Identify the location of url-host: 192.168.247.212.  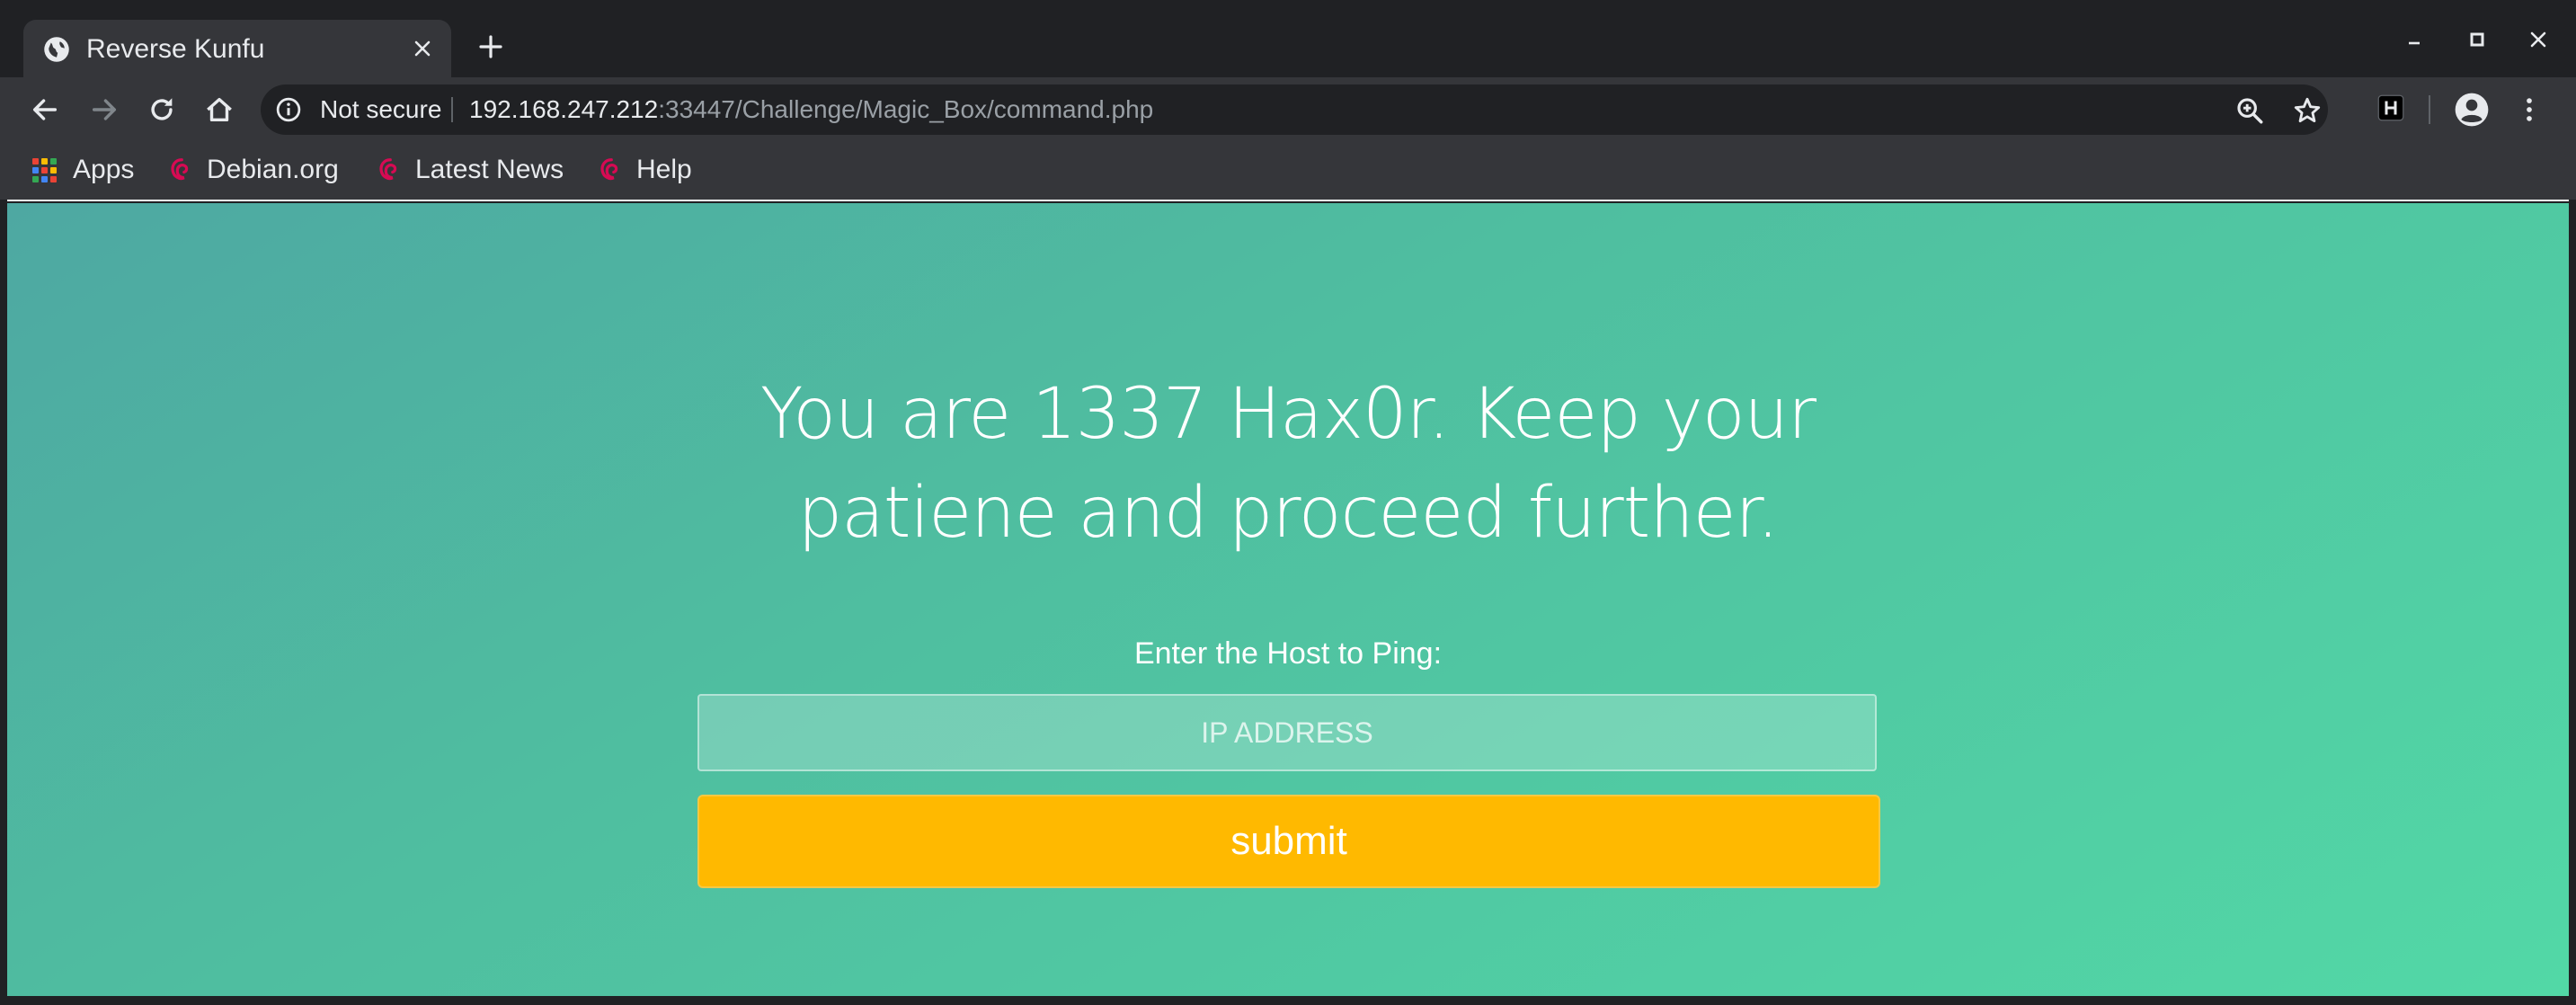
(564, 109).